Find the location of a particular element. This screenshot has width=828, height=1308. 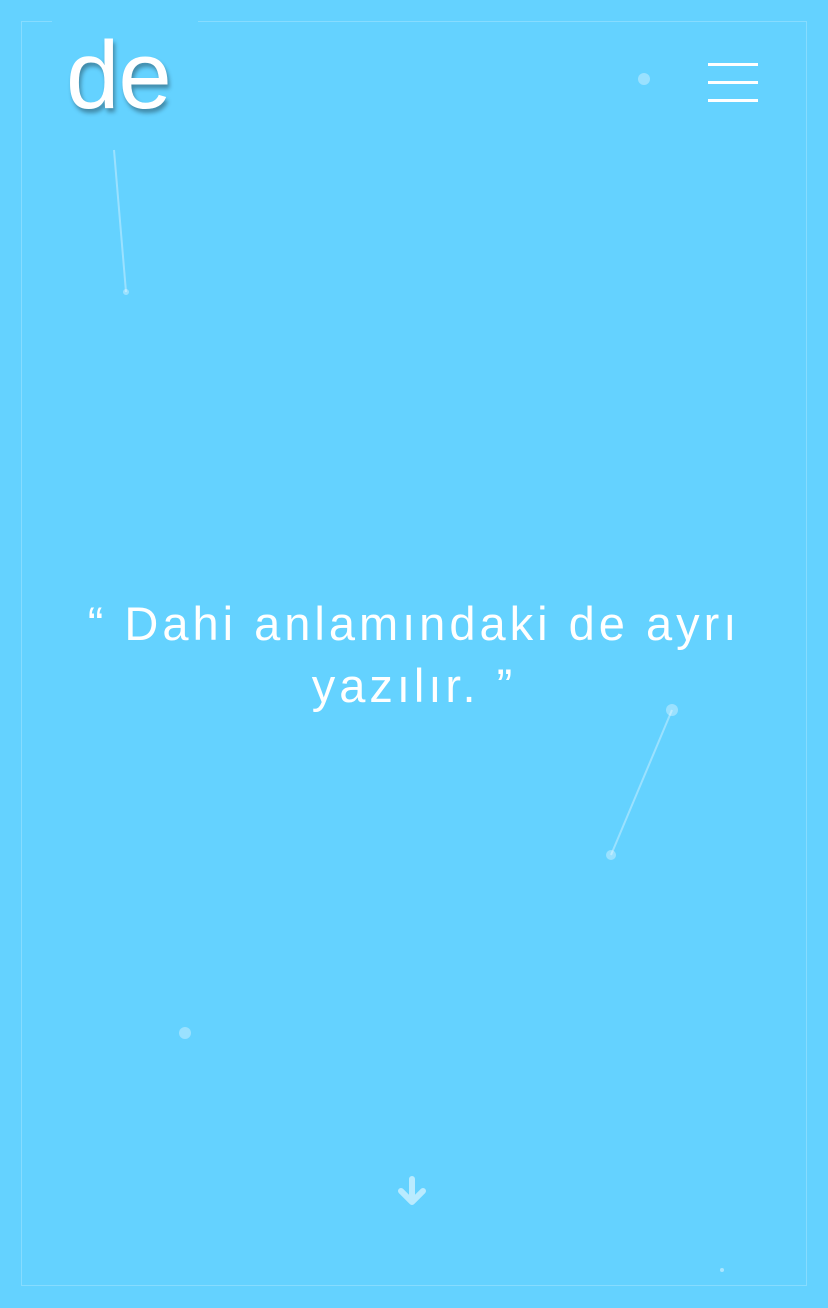

menu-button is located at coordinates (733, 84).